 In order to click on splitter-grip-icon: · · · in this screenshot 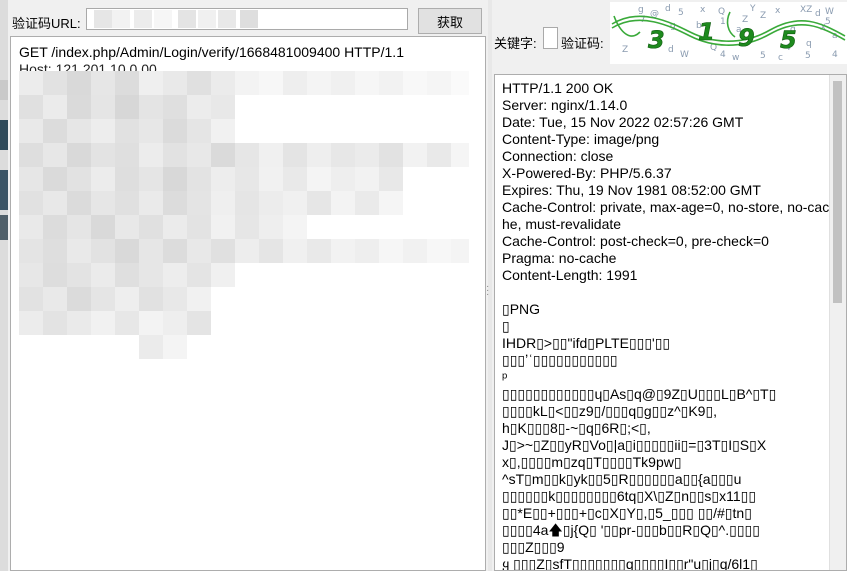, I will do `click(487, 291)`.